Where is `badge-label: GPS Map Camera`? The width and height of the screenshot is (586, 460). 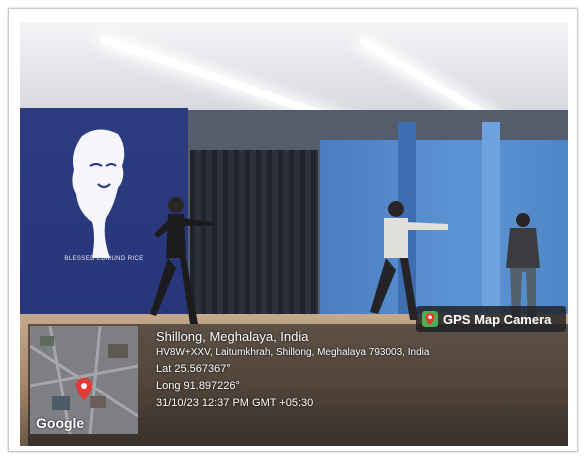
badge-label: GPS Map Camera is located at coordinates (497, 319).